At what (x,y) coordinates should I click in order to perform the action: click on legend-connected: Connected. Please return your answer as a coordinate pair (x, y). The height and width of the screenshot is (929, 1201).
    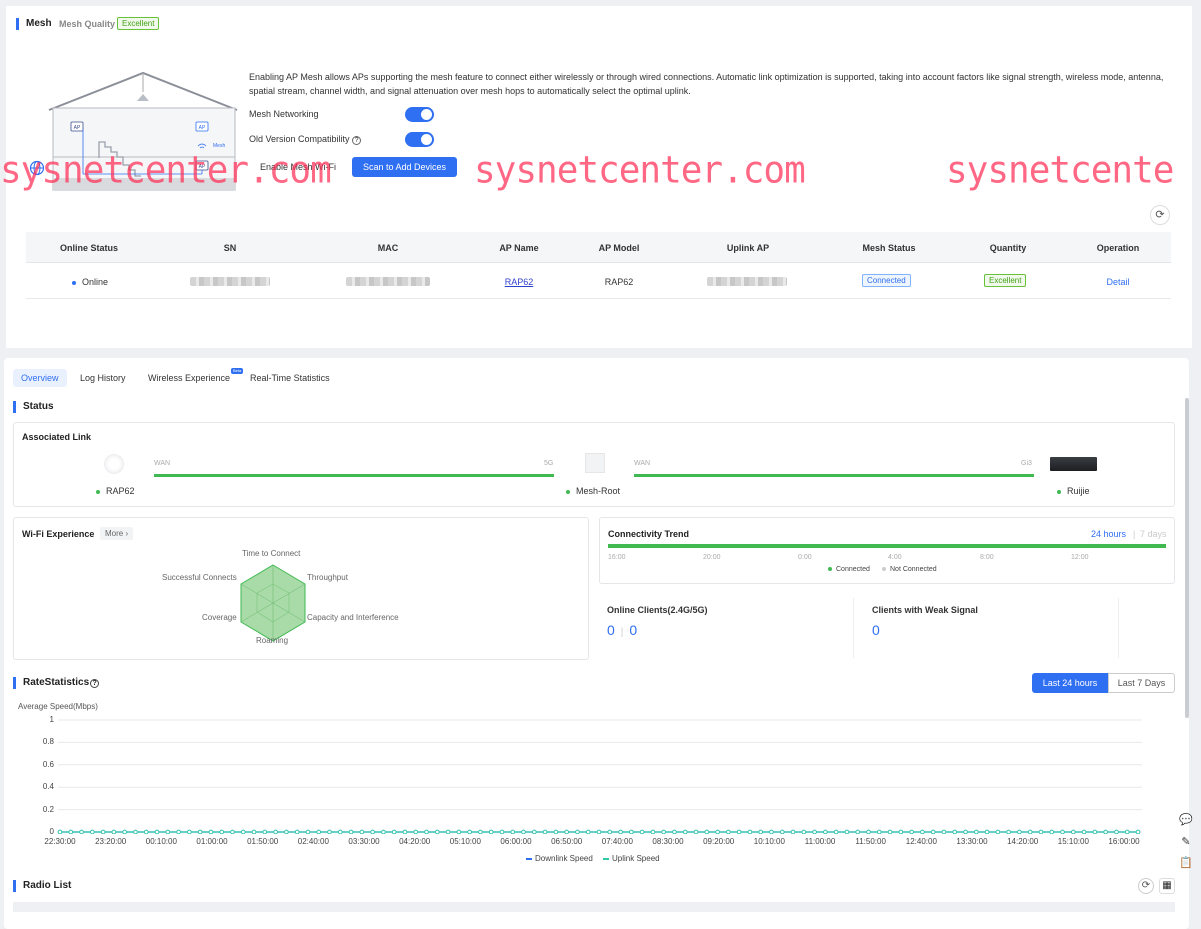
    Looking at the image, I should click on (849, 569).